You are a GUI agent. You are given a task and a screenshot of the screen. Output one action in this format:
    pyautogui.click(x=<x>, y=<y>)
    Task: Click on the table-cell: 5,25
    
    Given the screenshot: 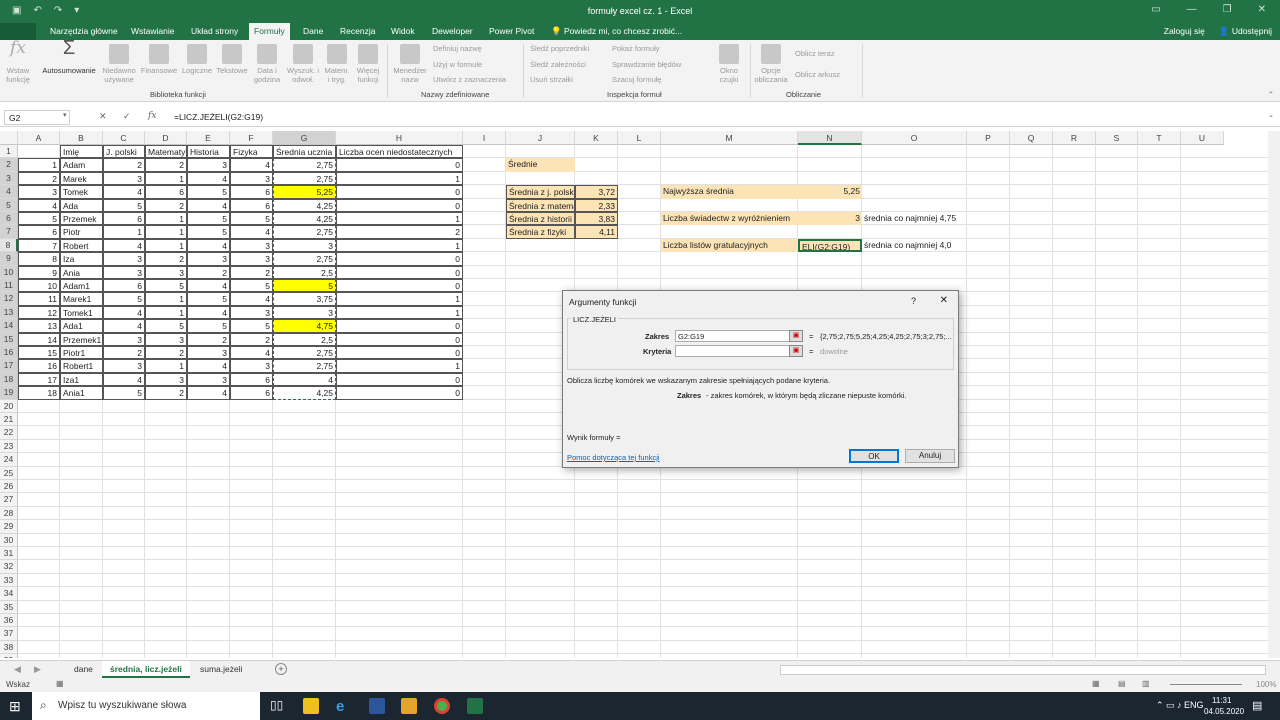 What is the action you would take?
    pyautogui.click(x=304, y=192)
    